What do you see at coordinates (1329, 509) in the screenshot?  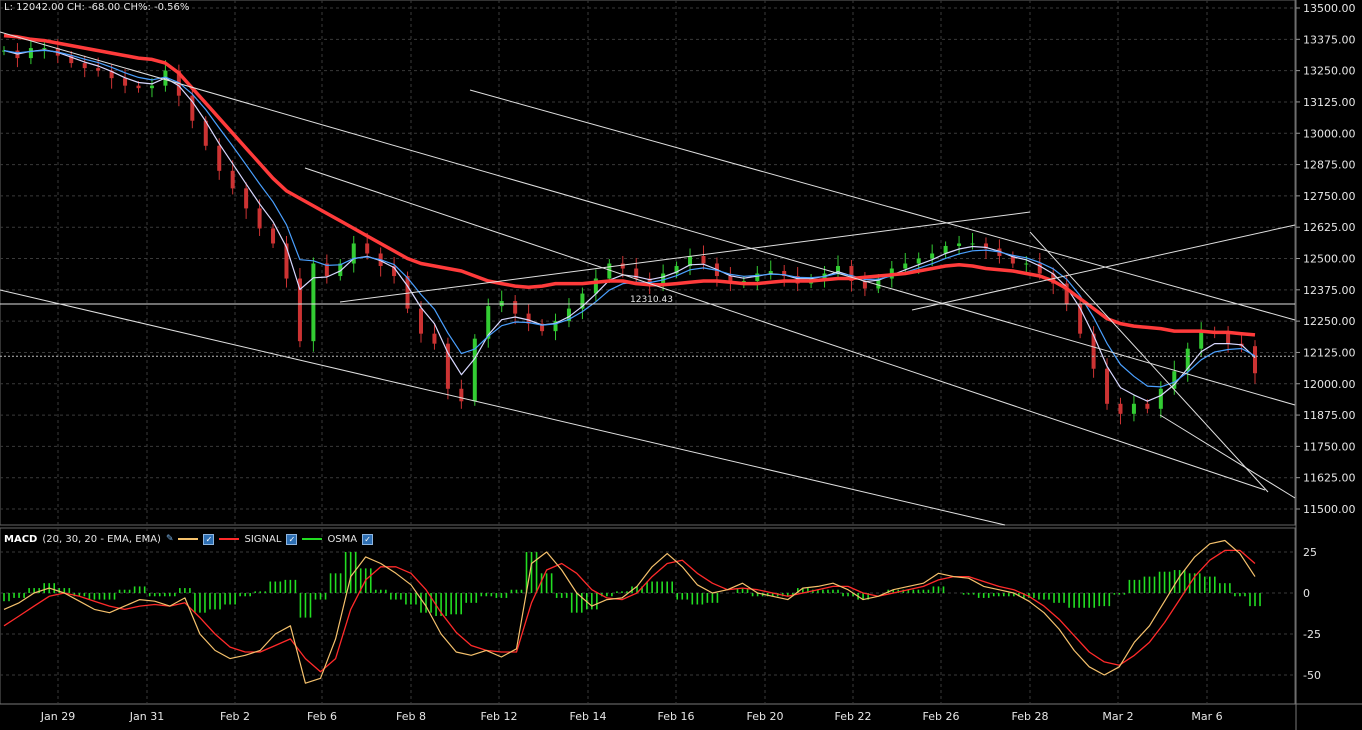 I see `price-tick-label: 11500.00` at bounding box center [1329, 509].